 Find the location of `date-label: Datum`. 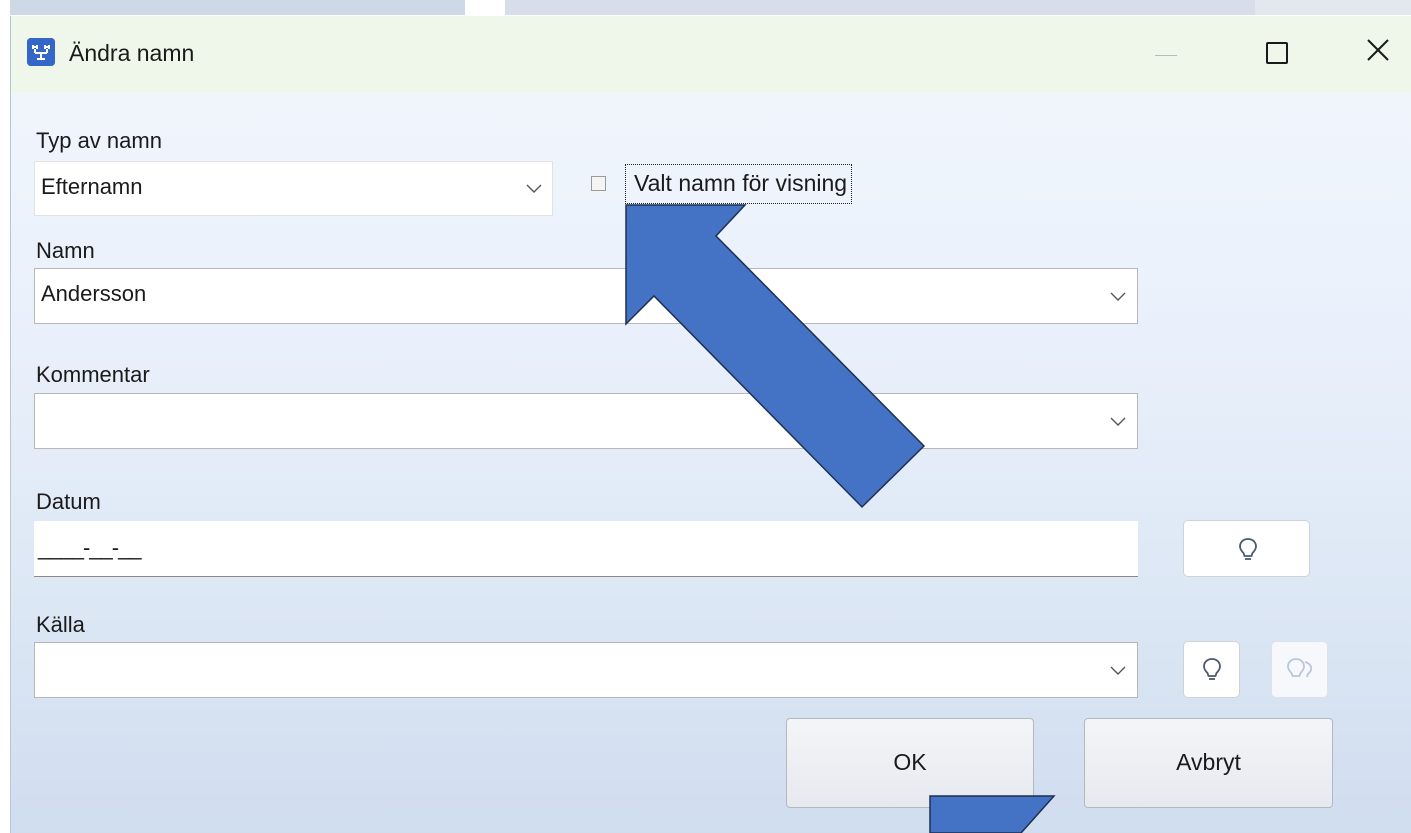

date-label: Datum is located at coordinates (68, 501).